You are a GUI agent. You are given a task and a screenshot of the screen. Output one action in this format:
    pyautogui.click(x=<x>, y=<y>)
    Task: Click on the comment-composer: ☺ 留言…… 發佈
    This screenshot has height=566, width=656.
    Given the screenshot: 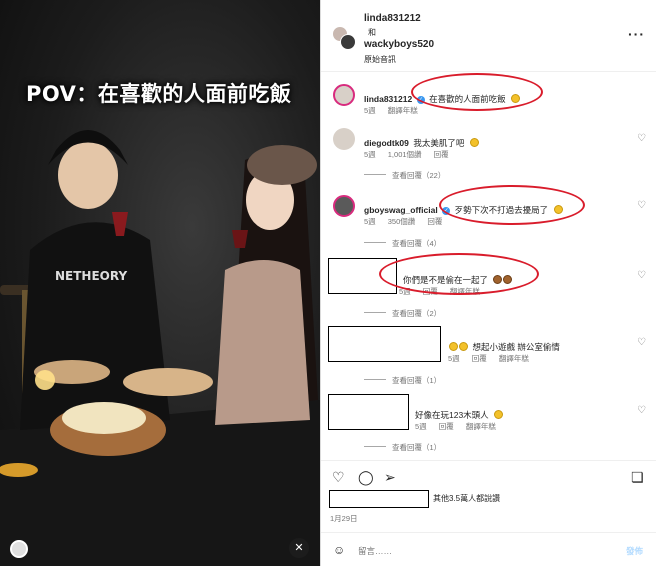 What is the action you would take?
    pyautogui.click(x=488, y=549)
    